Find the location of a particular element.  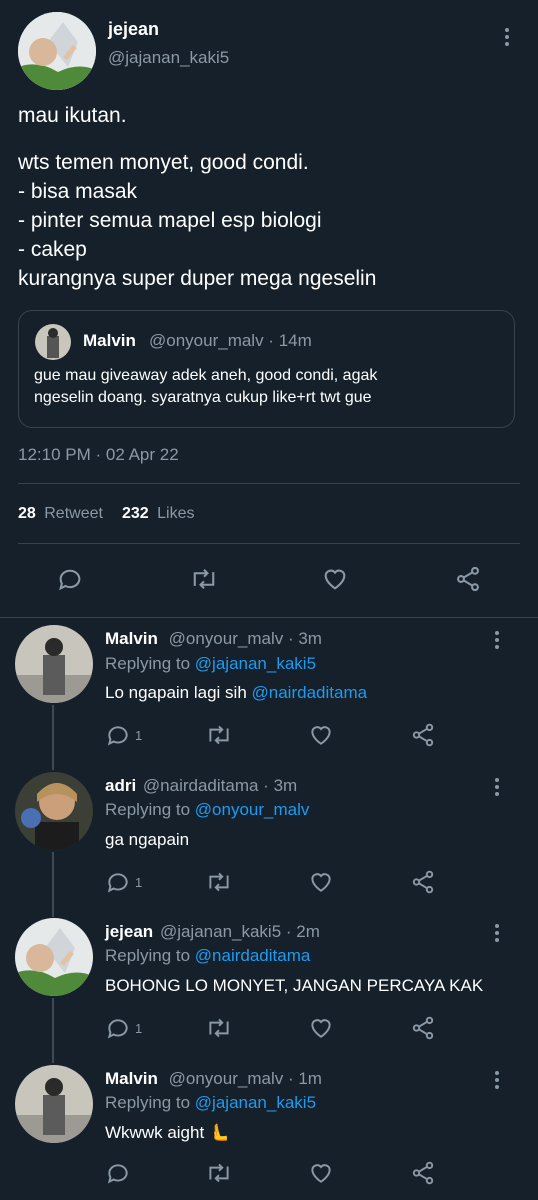

reply-header: adri @nairdaditama · 3m is located at coordinates (201, 786).